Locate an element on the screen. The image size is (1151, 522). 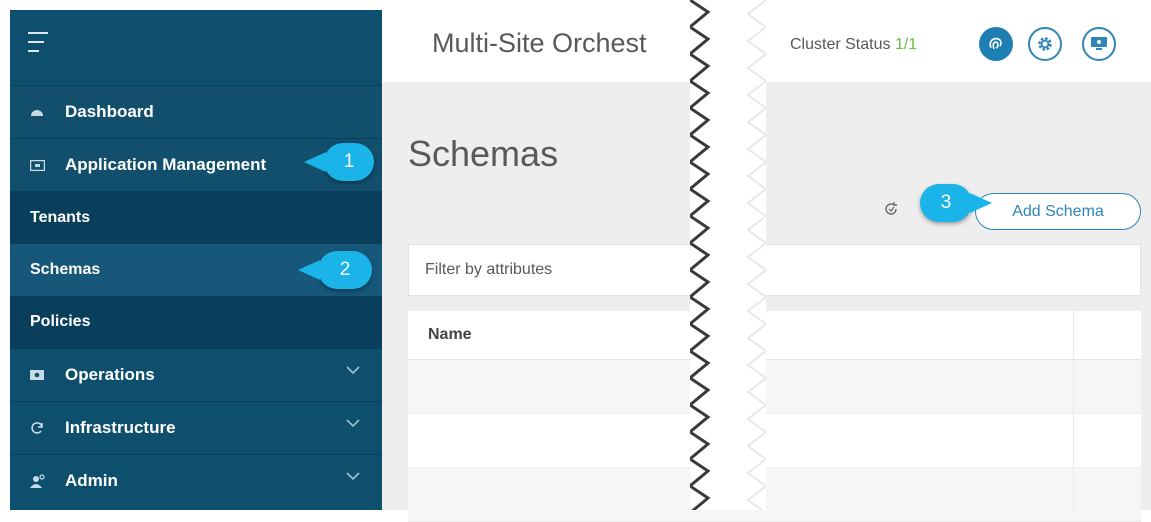
sidebar-item-label: Dashboard is located at coordinates (109, 111).